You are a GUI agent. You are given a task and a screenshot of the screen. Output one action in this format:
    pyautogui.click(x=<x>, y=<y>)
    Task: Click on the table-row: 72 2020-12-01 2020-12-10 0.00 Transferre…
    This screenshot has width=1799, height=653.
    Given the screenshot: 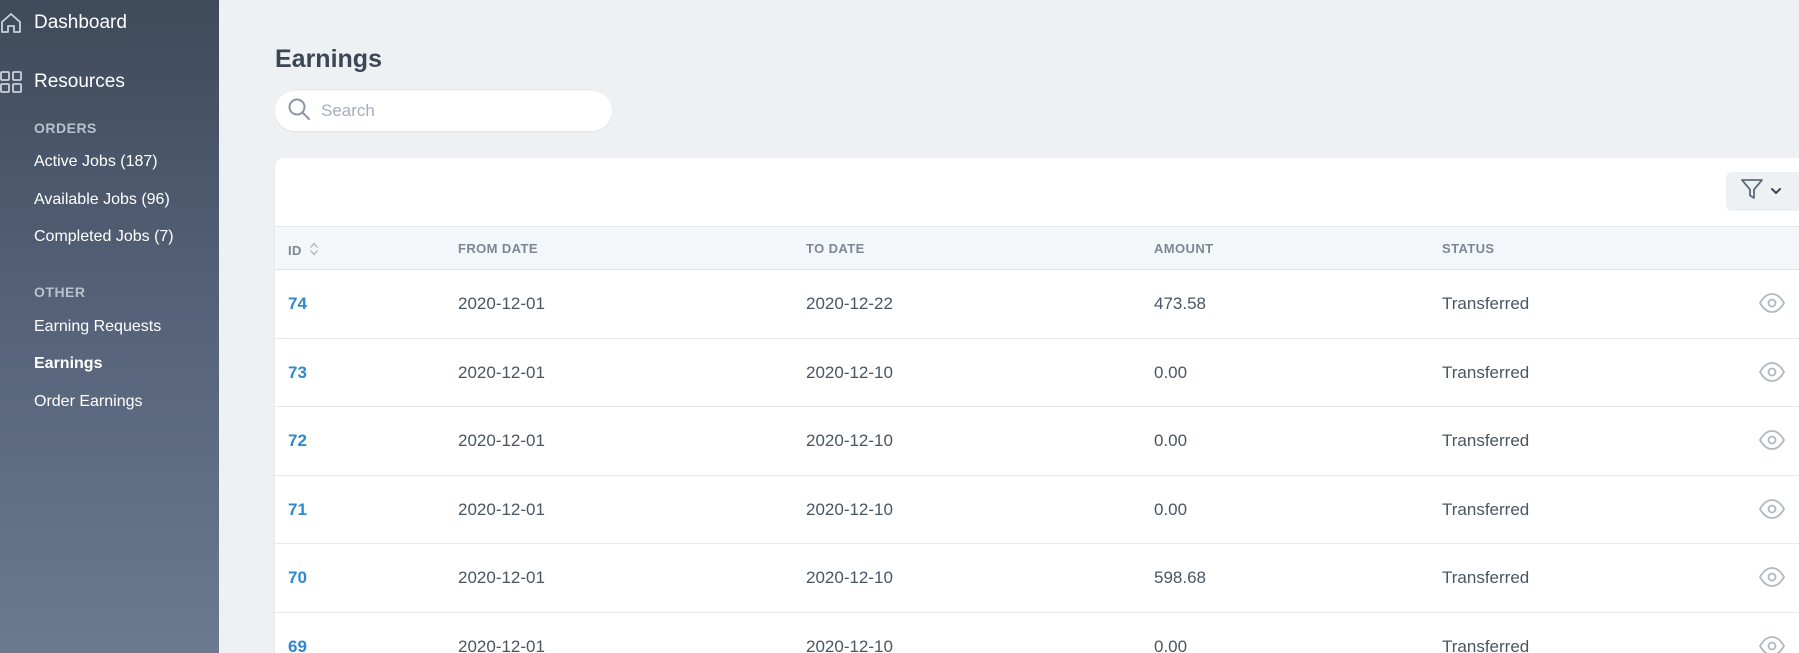 What is the action you would take?
    pyautogui.click(x=1037, y=441)
    